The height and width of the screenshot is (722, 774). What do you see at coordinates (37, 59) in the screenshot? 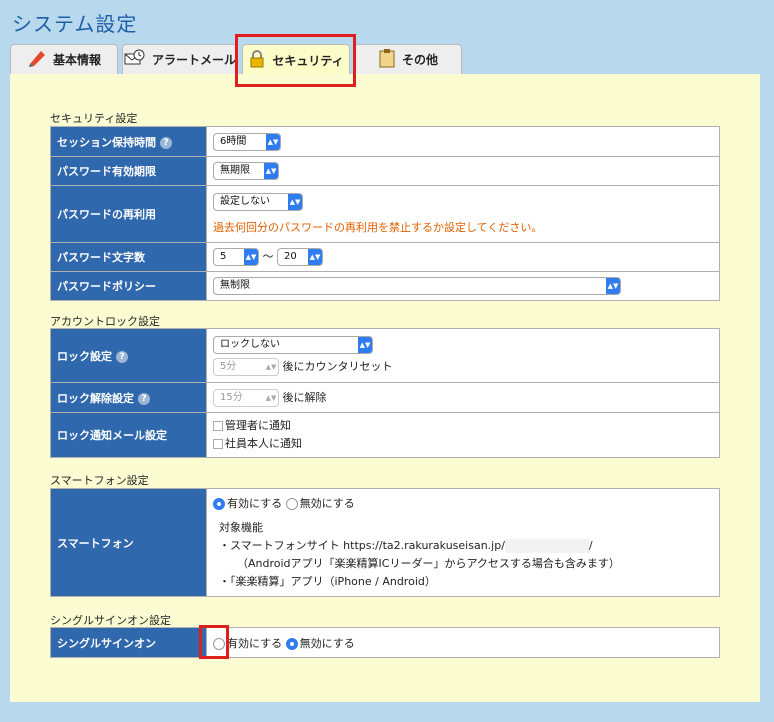
I see `pencil-icon` at bounding box center [37, 59].